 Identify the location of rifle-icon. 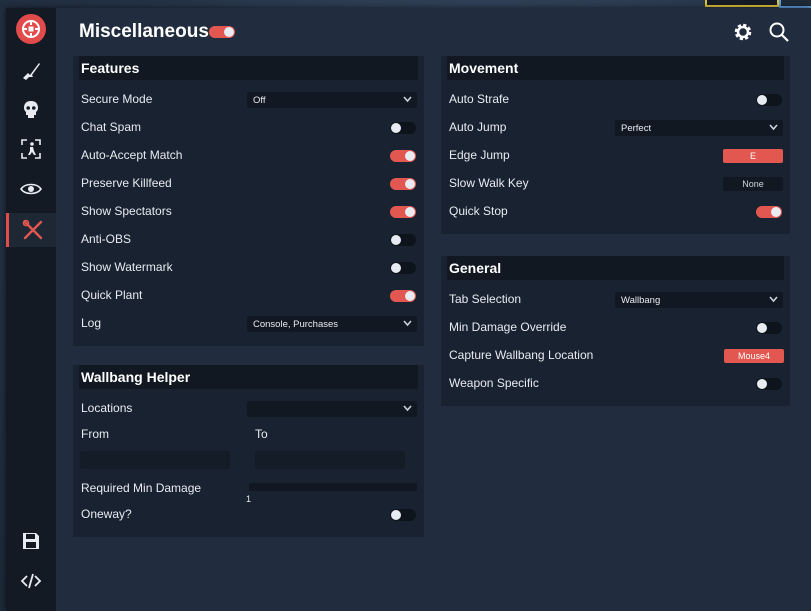
(31, 70).